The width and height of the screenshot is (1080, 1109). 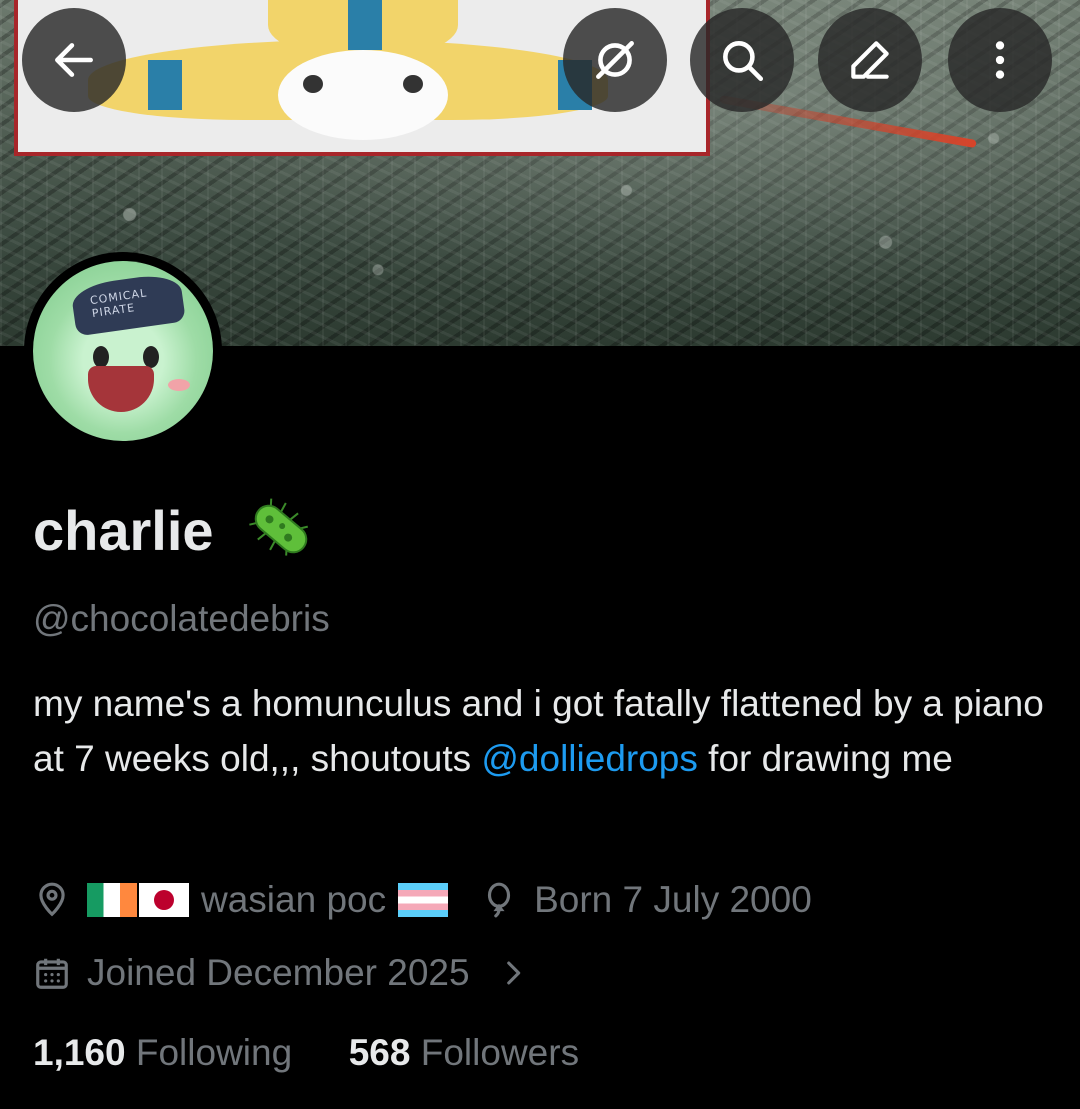 What do you see at coordinates (118, 303) in the screenshot?
I see `avatar-cap-text: COMICAL PIRATE` at bounding box center [118, 303].